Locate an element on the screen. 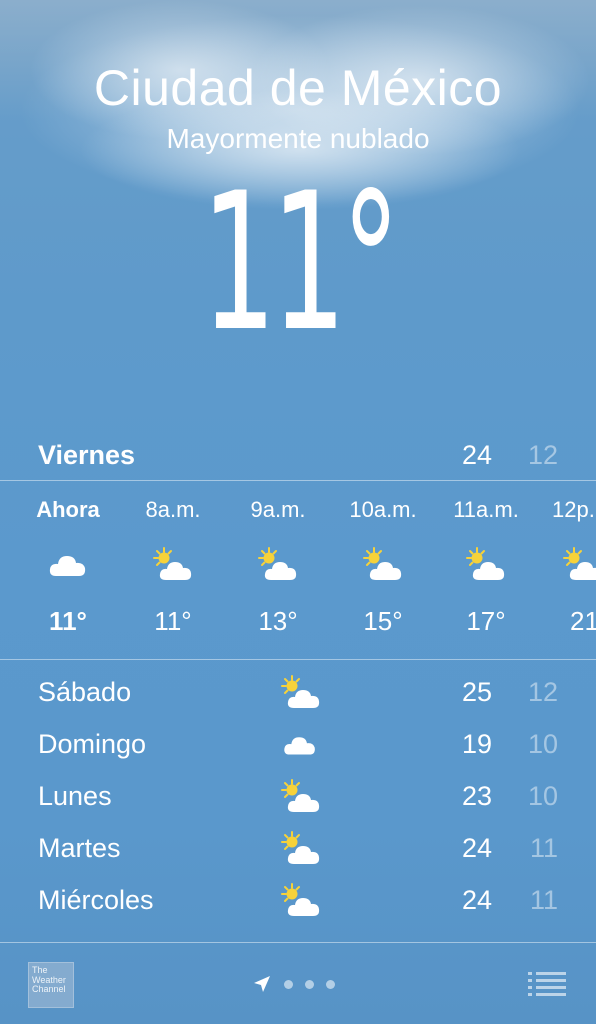  hourly-item: Ahora 11° is located at coordinates (68, 559).